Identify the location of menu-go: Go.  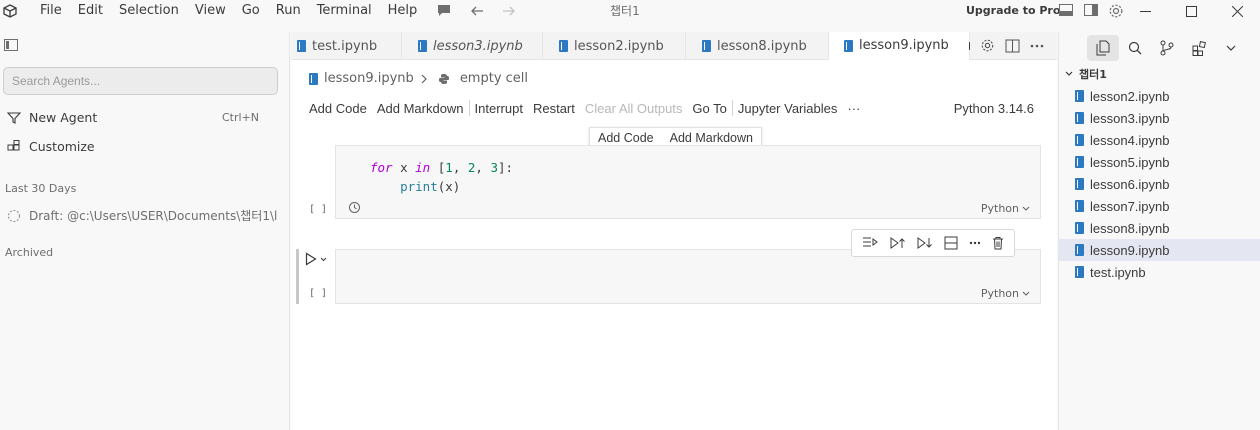
(251, 11).